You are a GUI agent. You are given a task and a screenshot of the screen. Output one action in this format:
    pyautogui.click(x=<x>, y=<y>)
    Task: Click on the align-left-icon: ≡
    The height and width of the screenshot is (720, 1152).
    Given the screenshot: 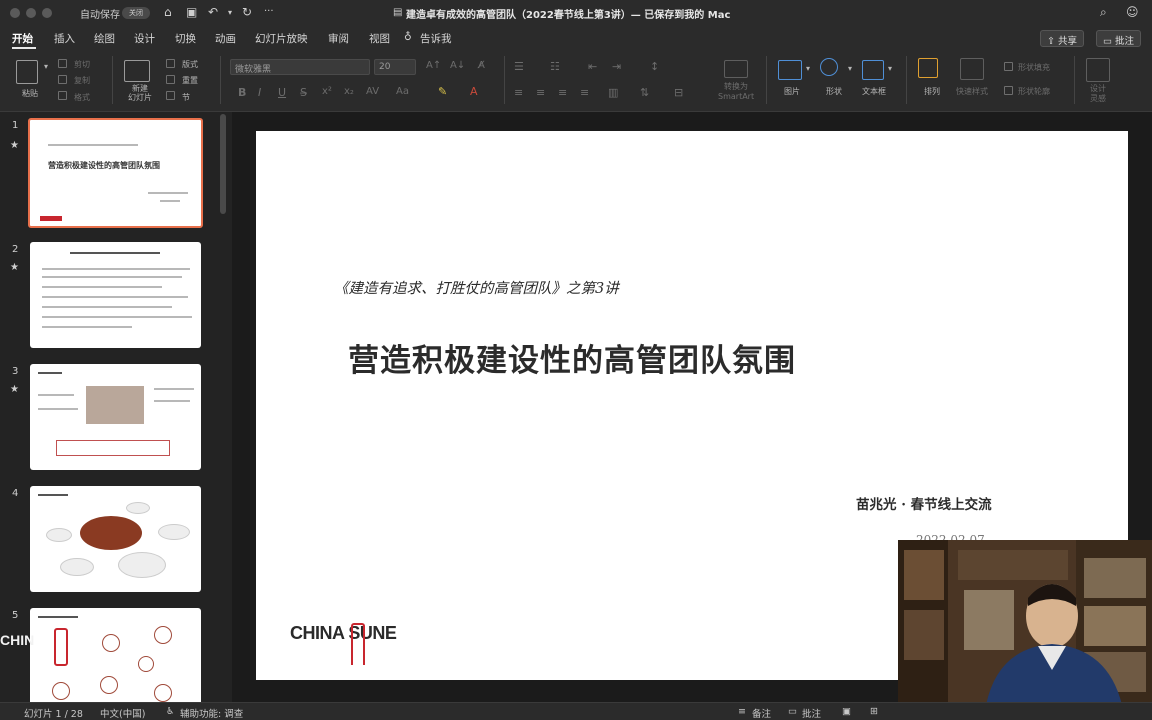 What is the action you would take?
    pyautogui.click(x=518, y=92)
    